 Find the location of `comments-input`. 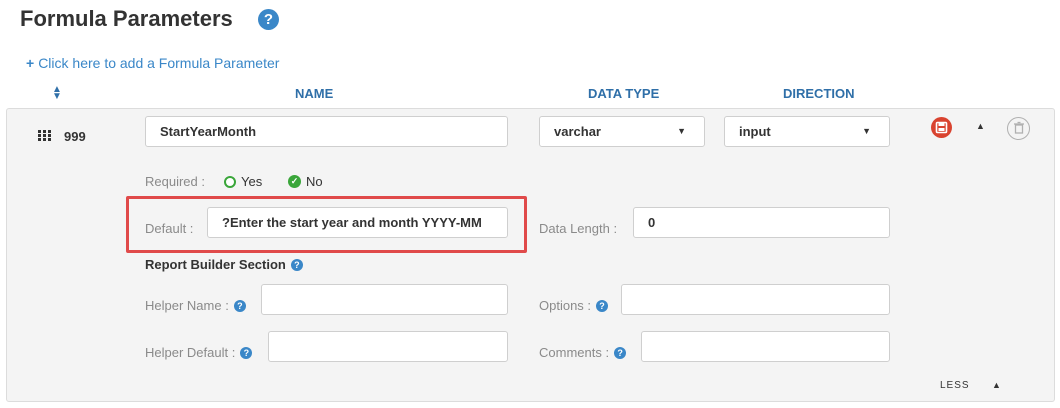

comments-input is located at coordinates (765, 346).